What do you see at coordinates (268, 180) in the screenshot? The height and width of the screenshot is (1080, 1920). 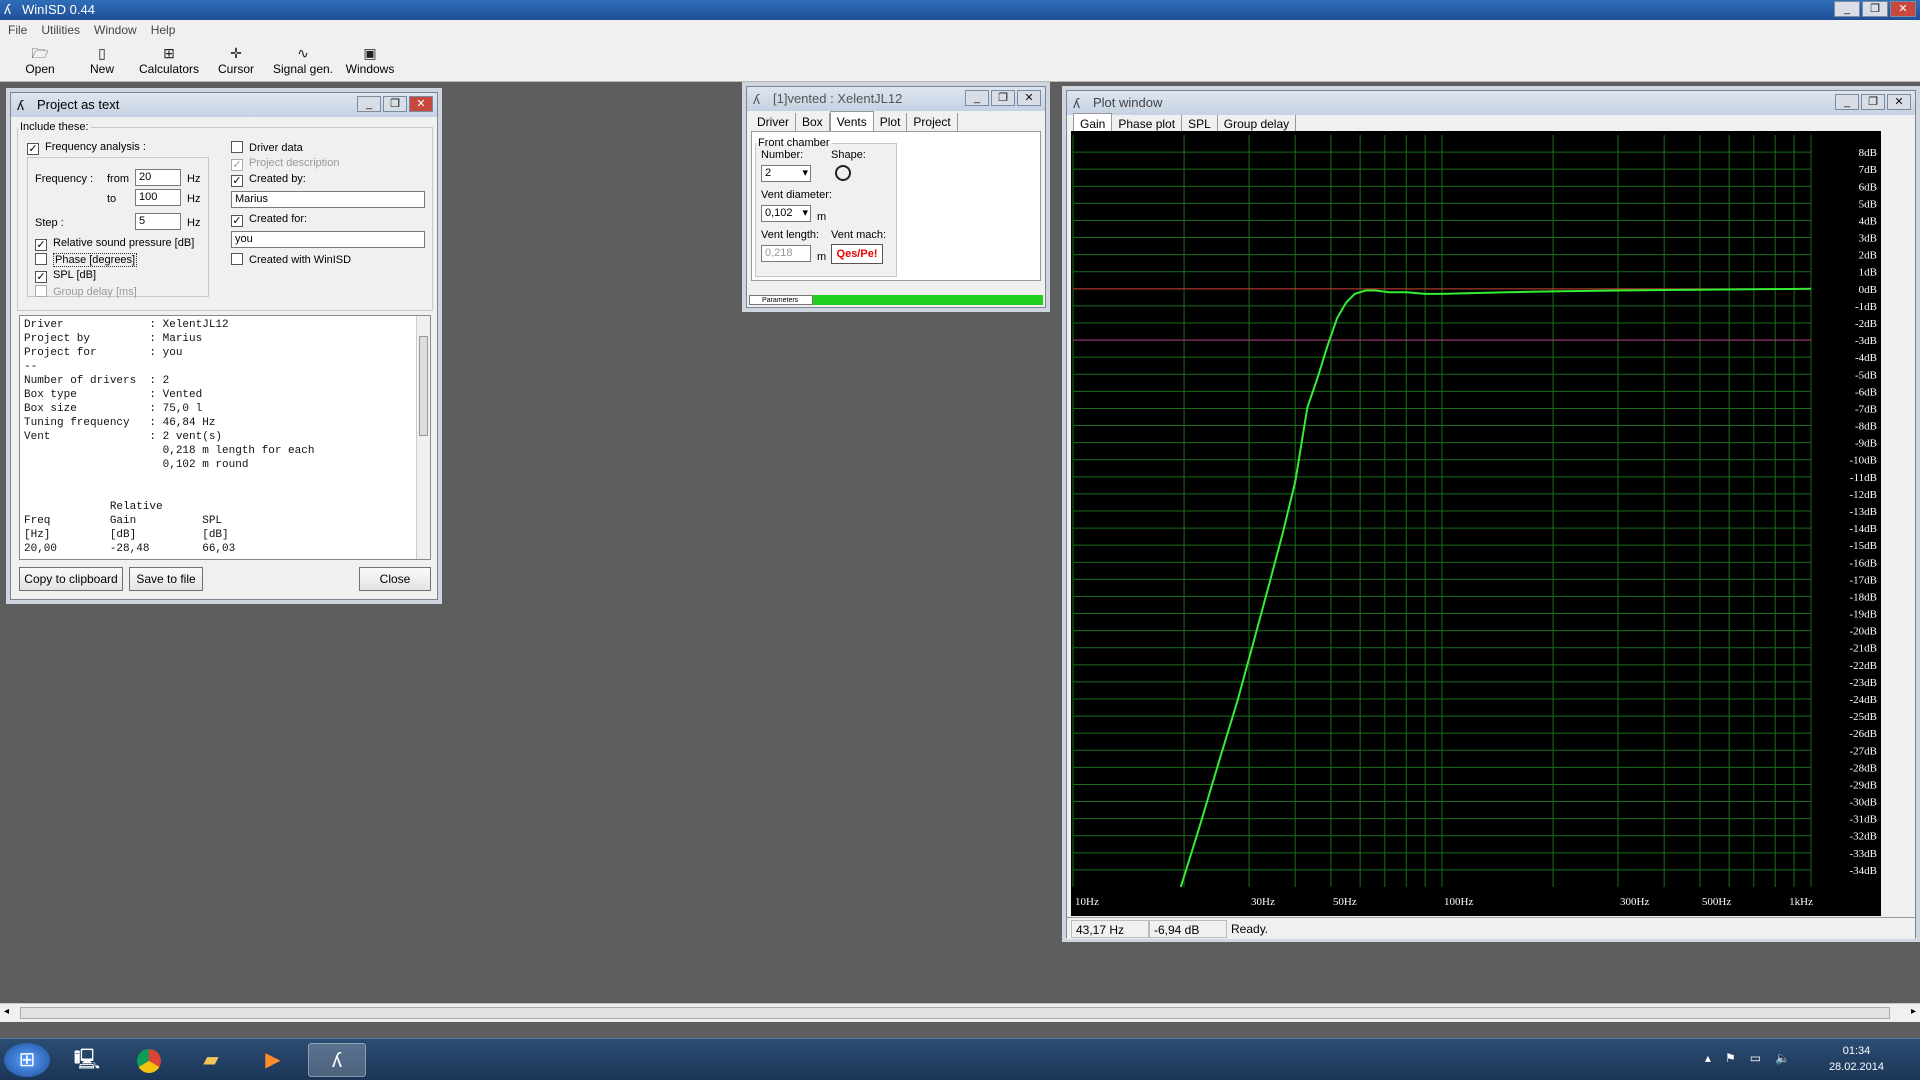 I see `created-by-checkbox: ✓ Created by:` at bounding box center [268, 180].